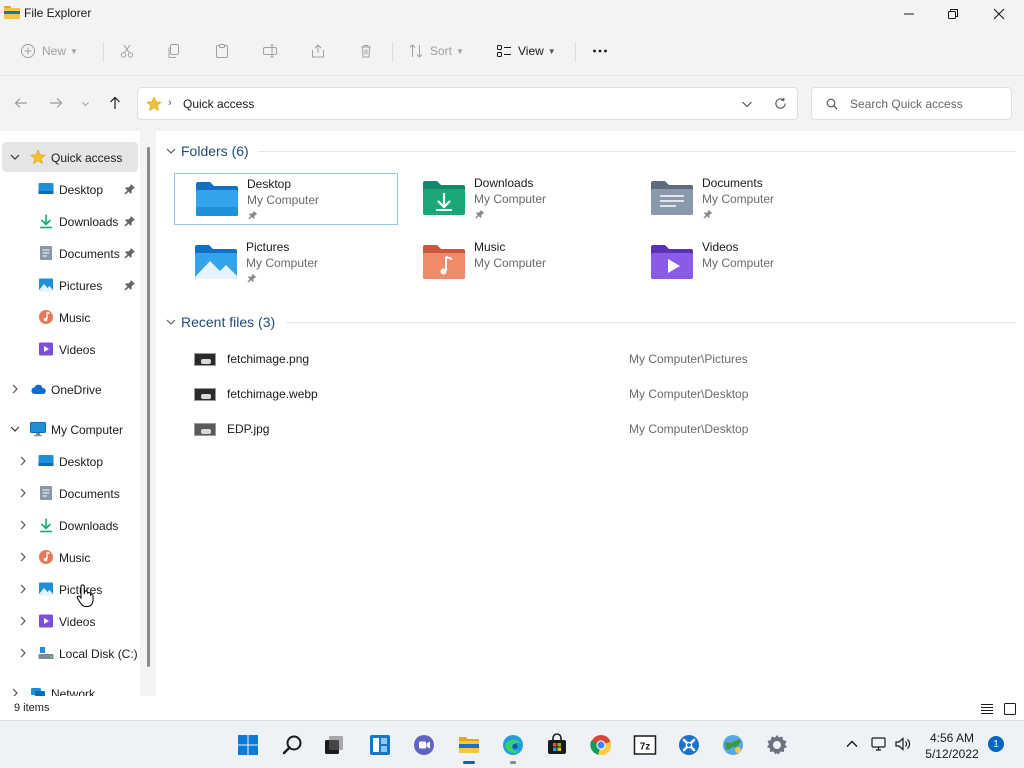  What do you see at coordinates (70, 317) in the screenshot?
I see `sidebar-item-qa-music: Music` at bounding box center [70, 317].